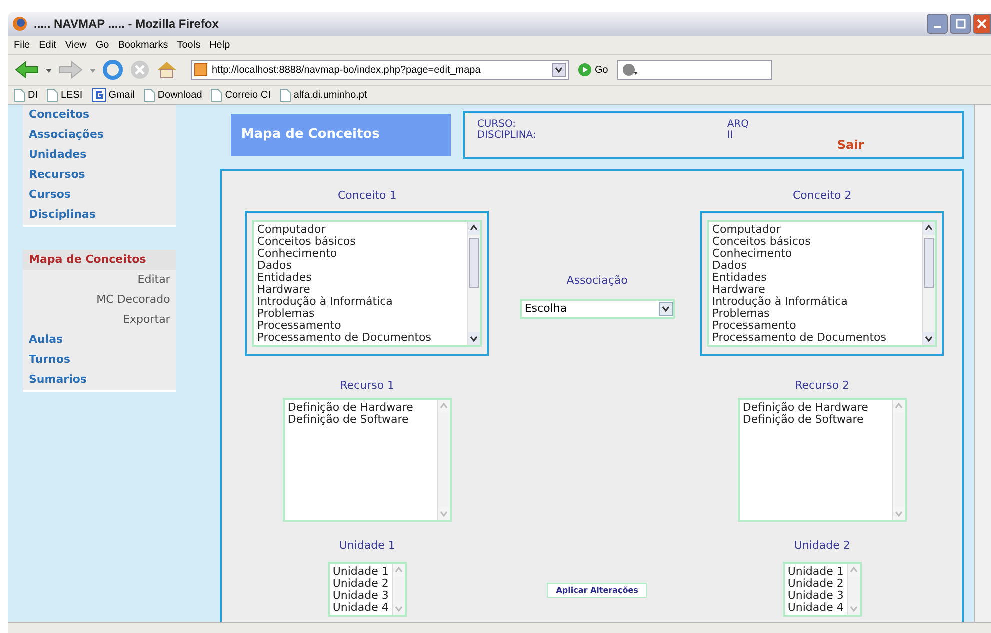 This screenshot has width=991, height=633. I want to click on menu-item: Help, so click(220, 45).